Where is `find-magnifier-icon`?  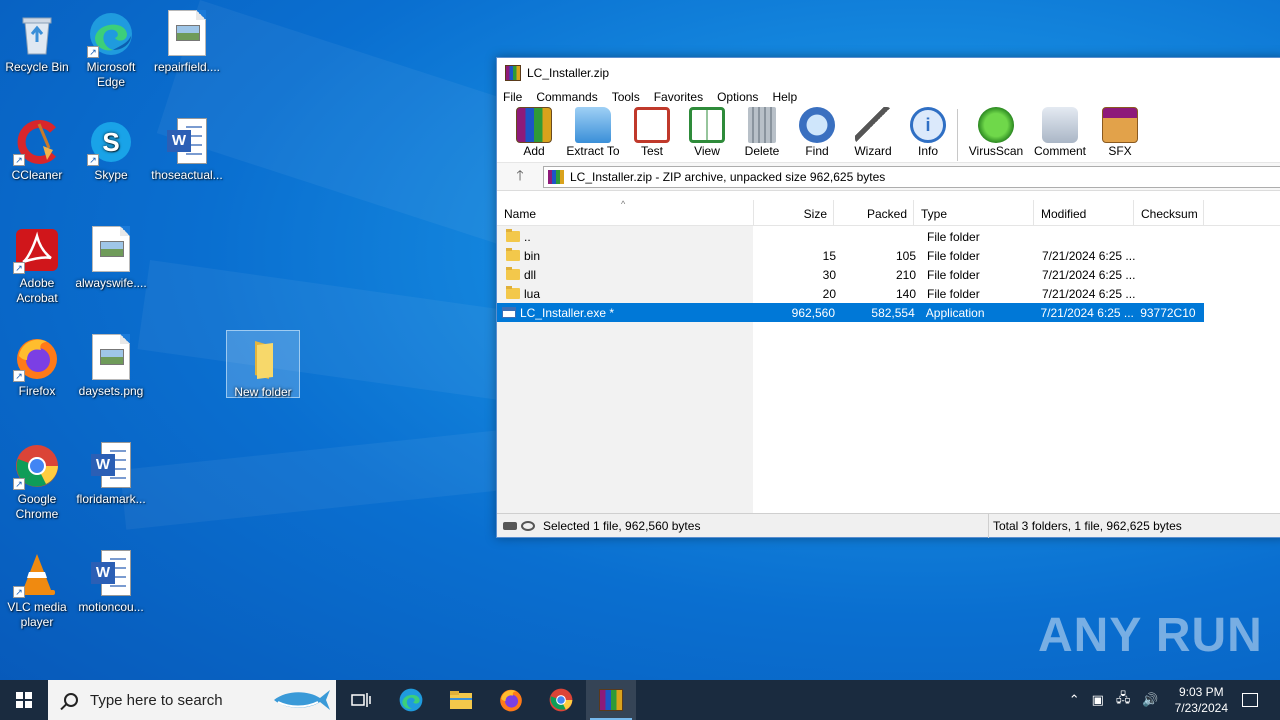 find-magnifier-icon is located at coordinates (817, 125).